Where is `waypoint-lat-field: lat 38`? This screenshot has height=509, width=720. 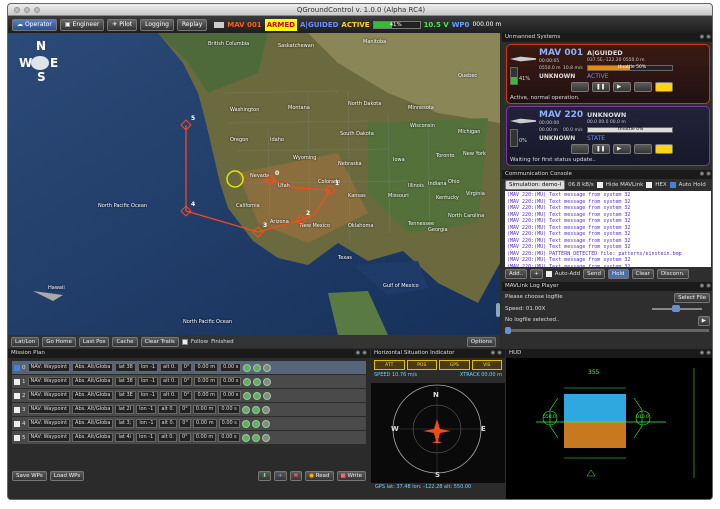
waypoint-lat-field: lat 38 is located at coordinates (125, 381).